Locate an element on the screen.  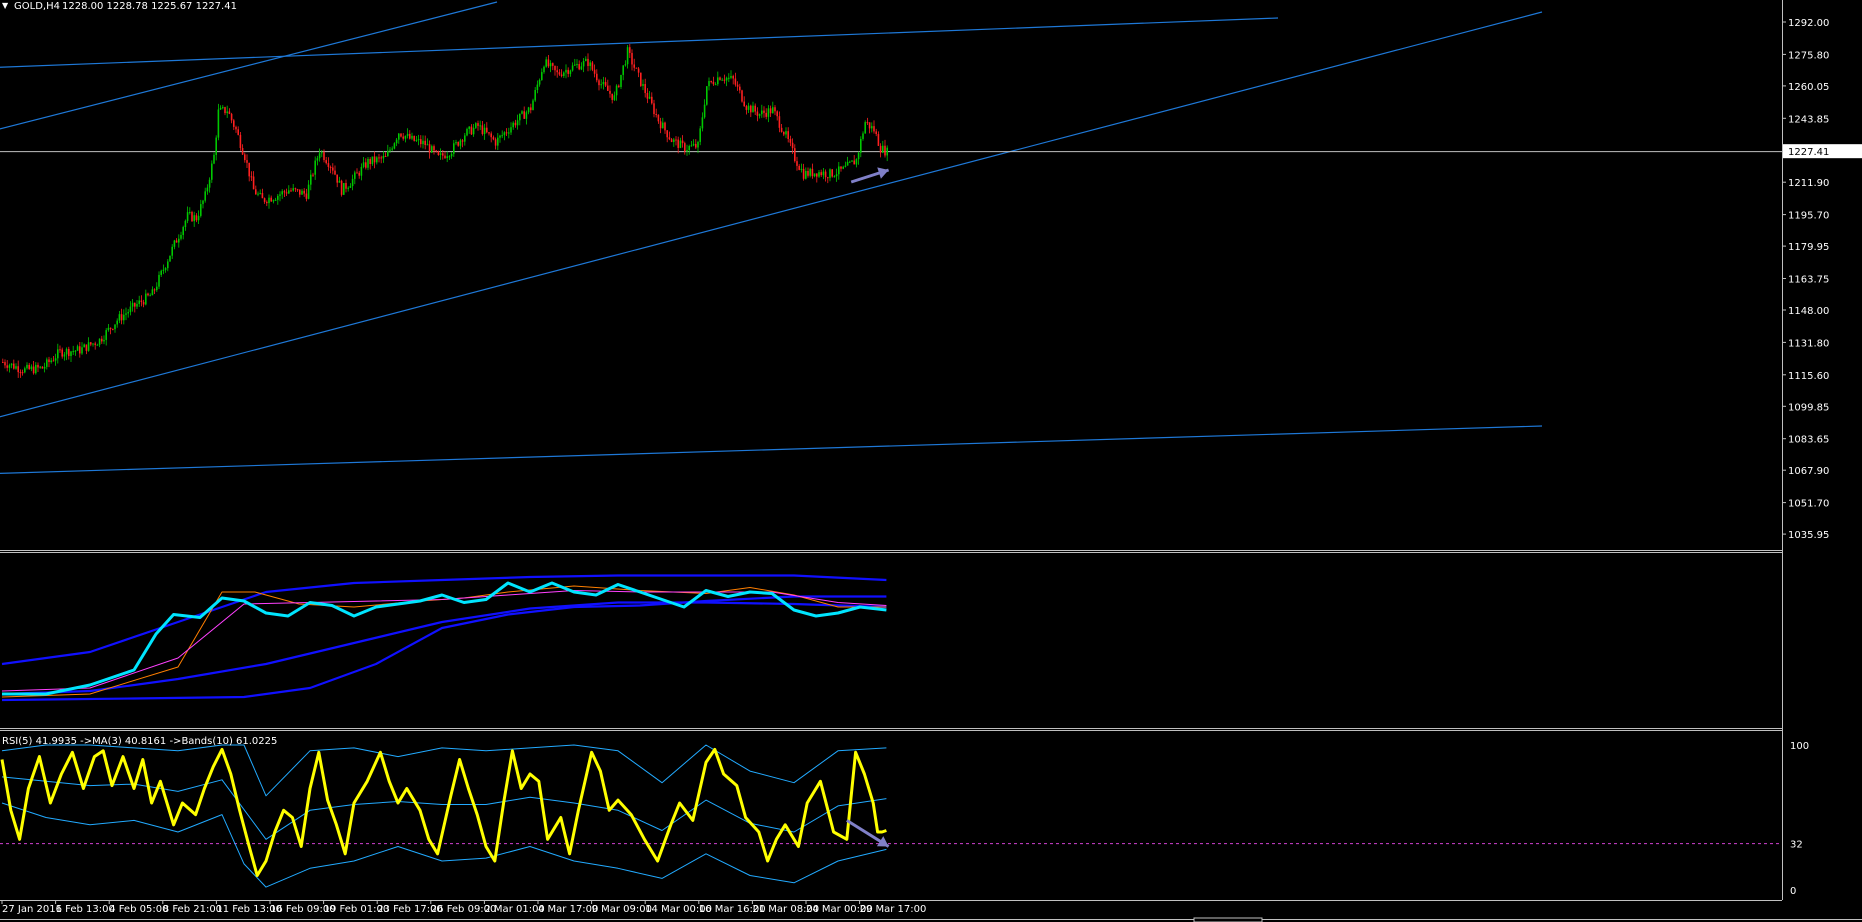
price-tick-label: 1131.80 is located at coordinates (1808, 343).